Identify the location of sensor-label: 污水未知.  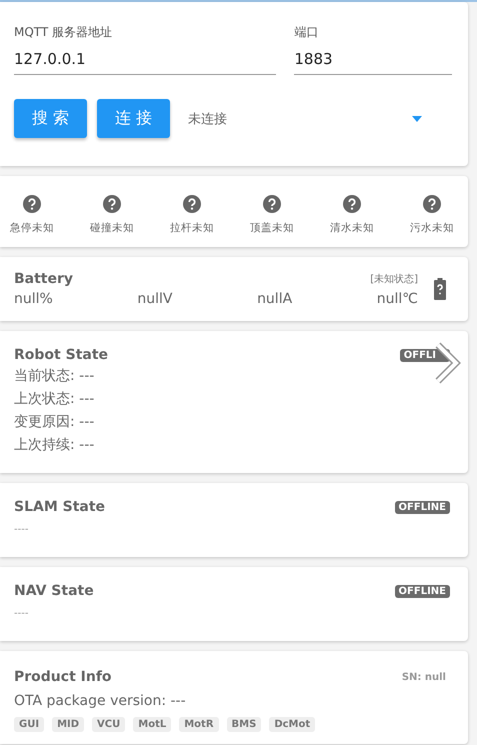
(432, 228).